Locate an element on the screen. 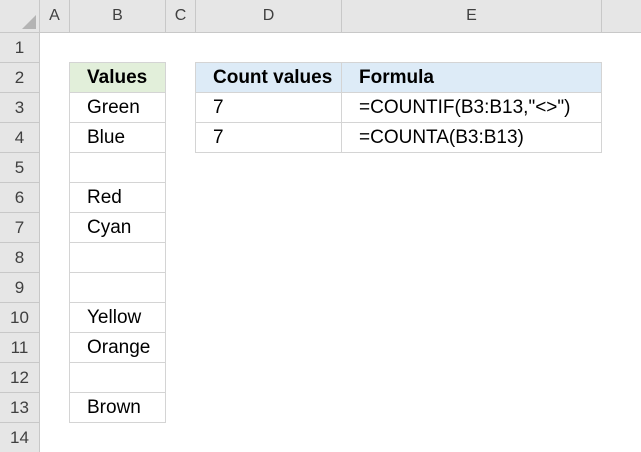 Image resolution: width=641 pixels, height=452 pixels. column-header-b: B is located at coordinates (118, 16).